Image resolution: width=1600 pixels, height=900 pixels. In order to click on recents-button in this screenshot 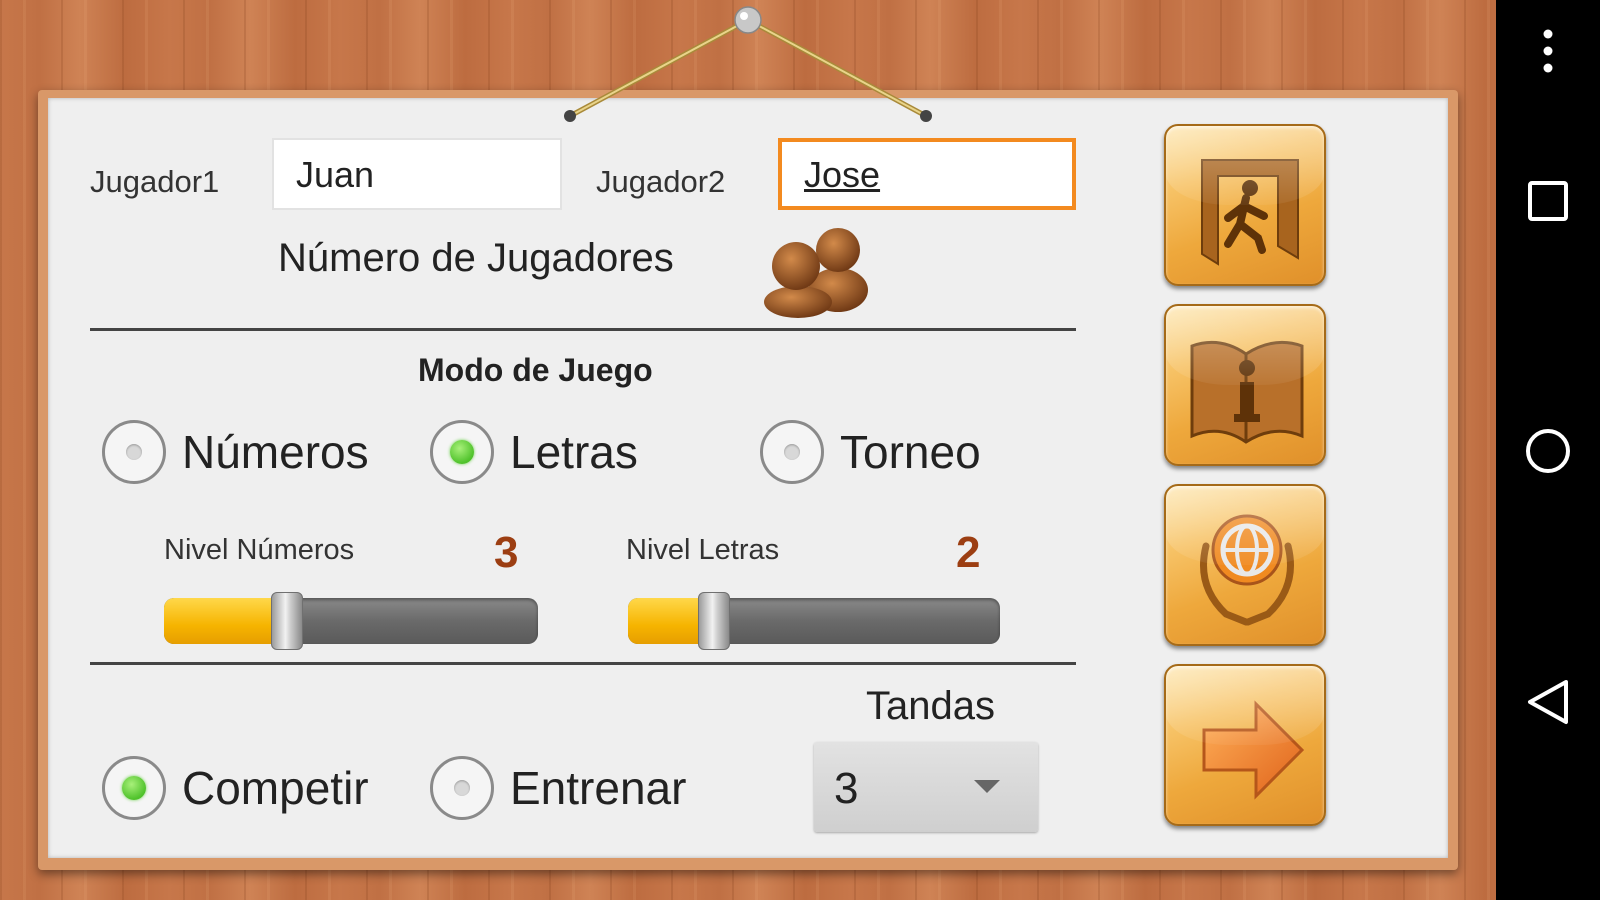, I will do `click(1548, 201)`.